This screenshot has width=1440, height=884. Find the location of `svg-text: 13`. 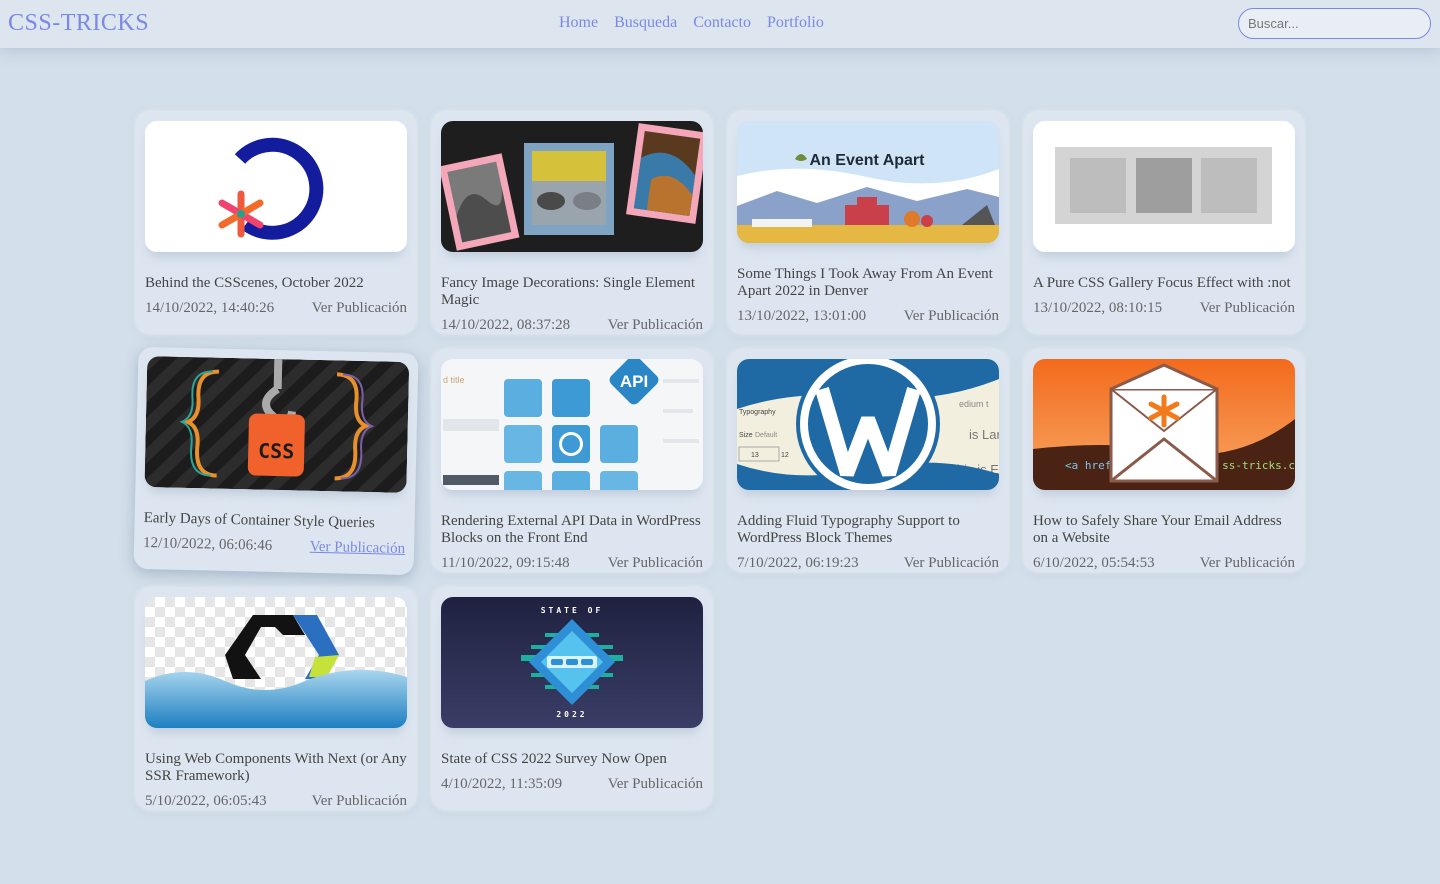

svg-text: 13 is located at coordinates (755, 455).